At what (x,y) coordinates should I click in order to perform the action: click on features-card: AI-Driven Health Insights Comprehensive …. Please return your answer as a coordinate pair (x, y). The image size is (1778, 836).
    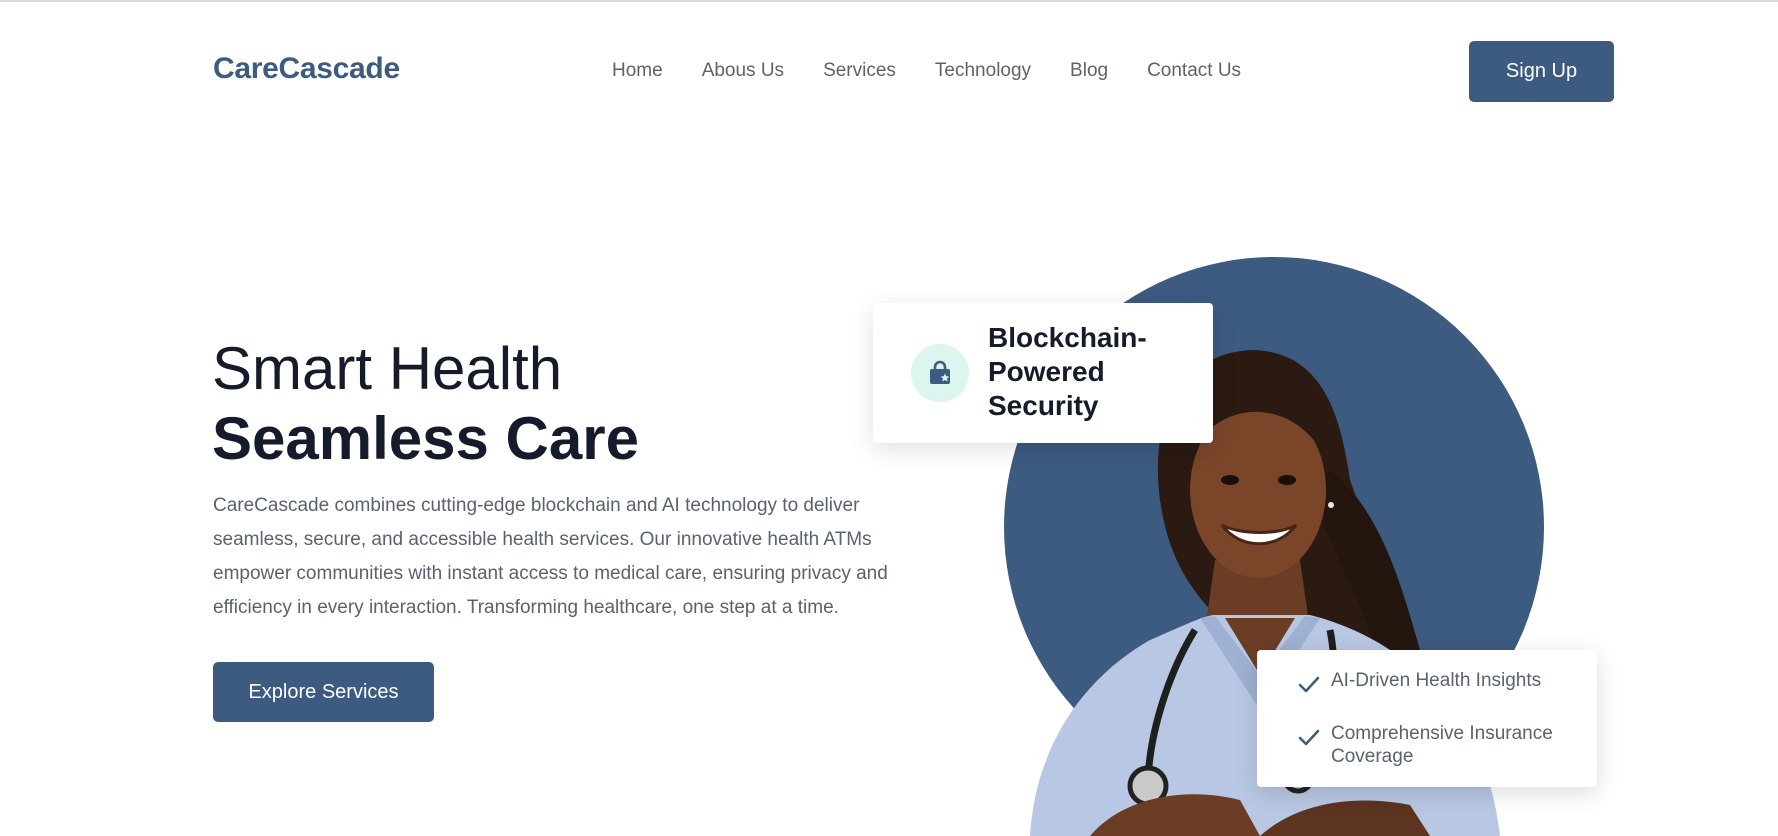
    Looking at the image, I should click on (1427, 718).